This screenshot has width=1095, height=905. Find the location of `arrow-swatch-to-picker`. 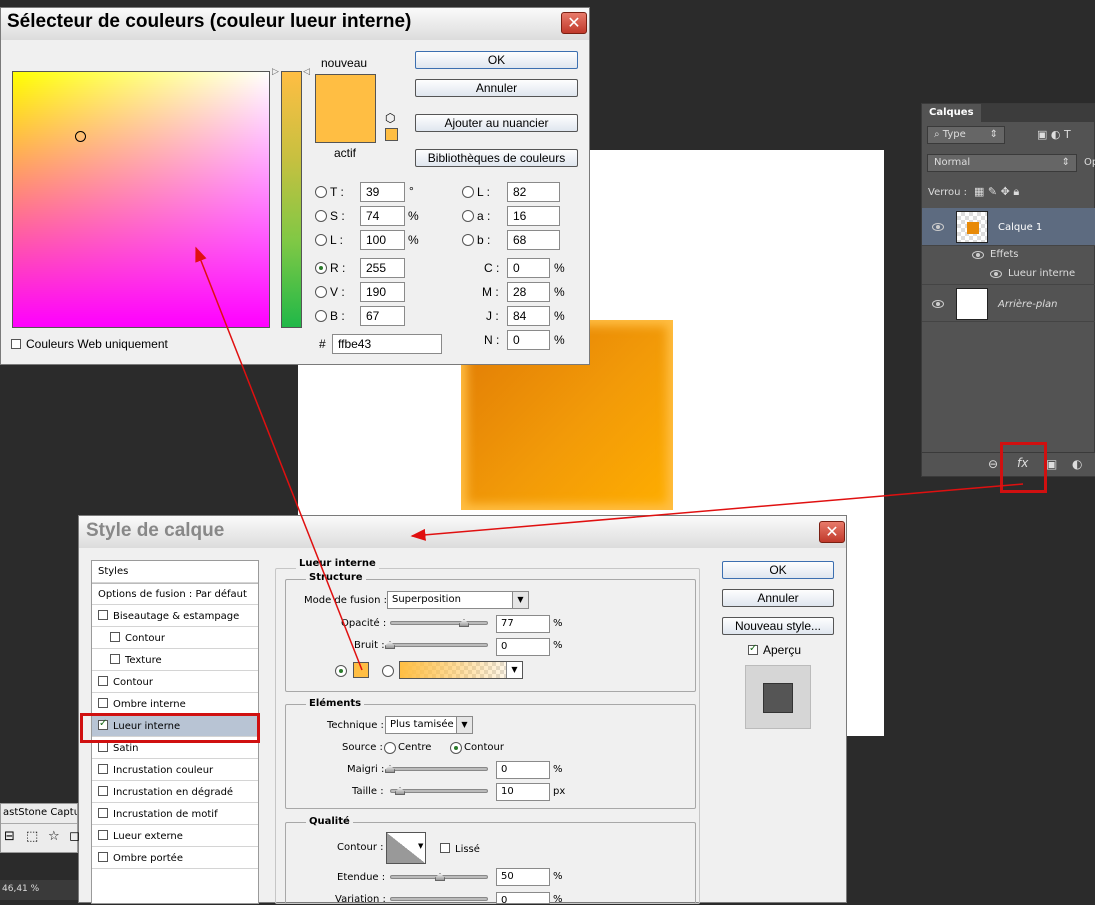

arrow-swatch-to-picker is located at coordinates (279, 458).